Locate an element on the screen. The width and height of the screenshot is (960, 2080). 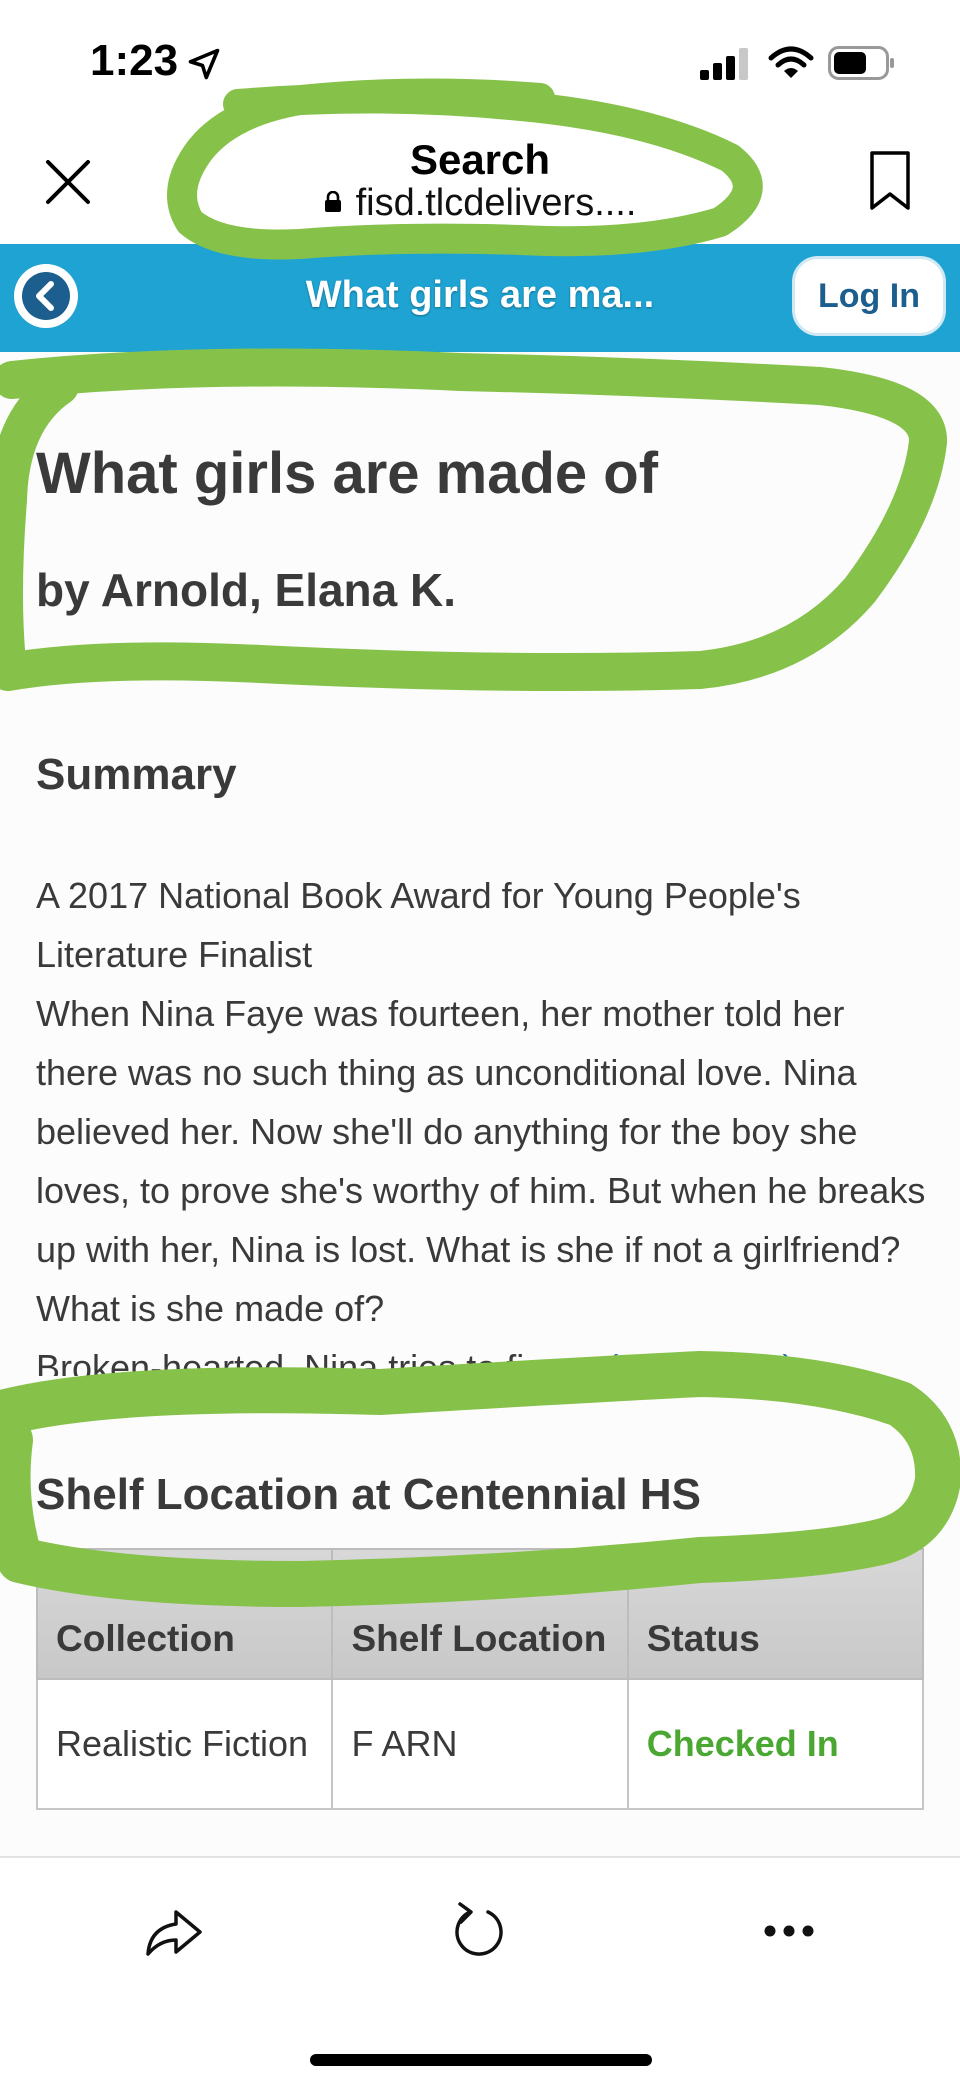
back-button is located at coordinates (46, 296).